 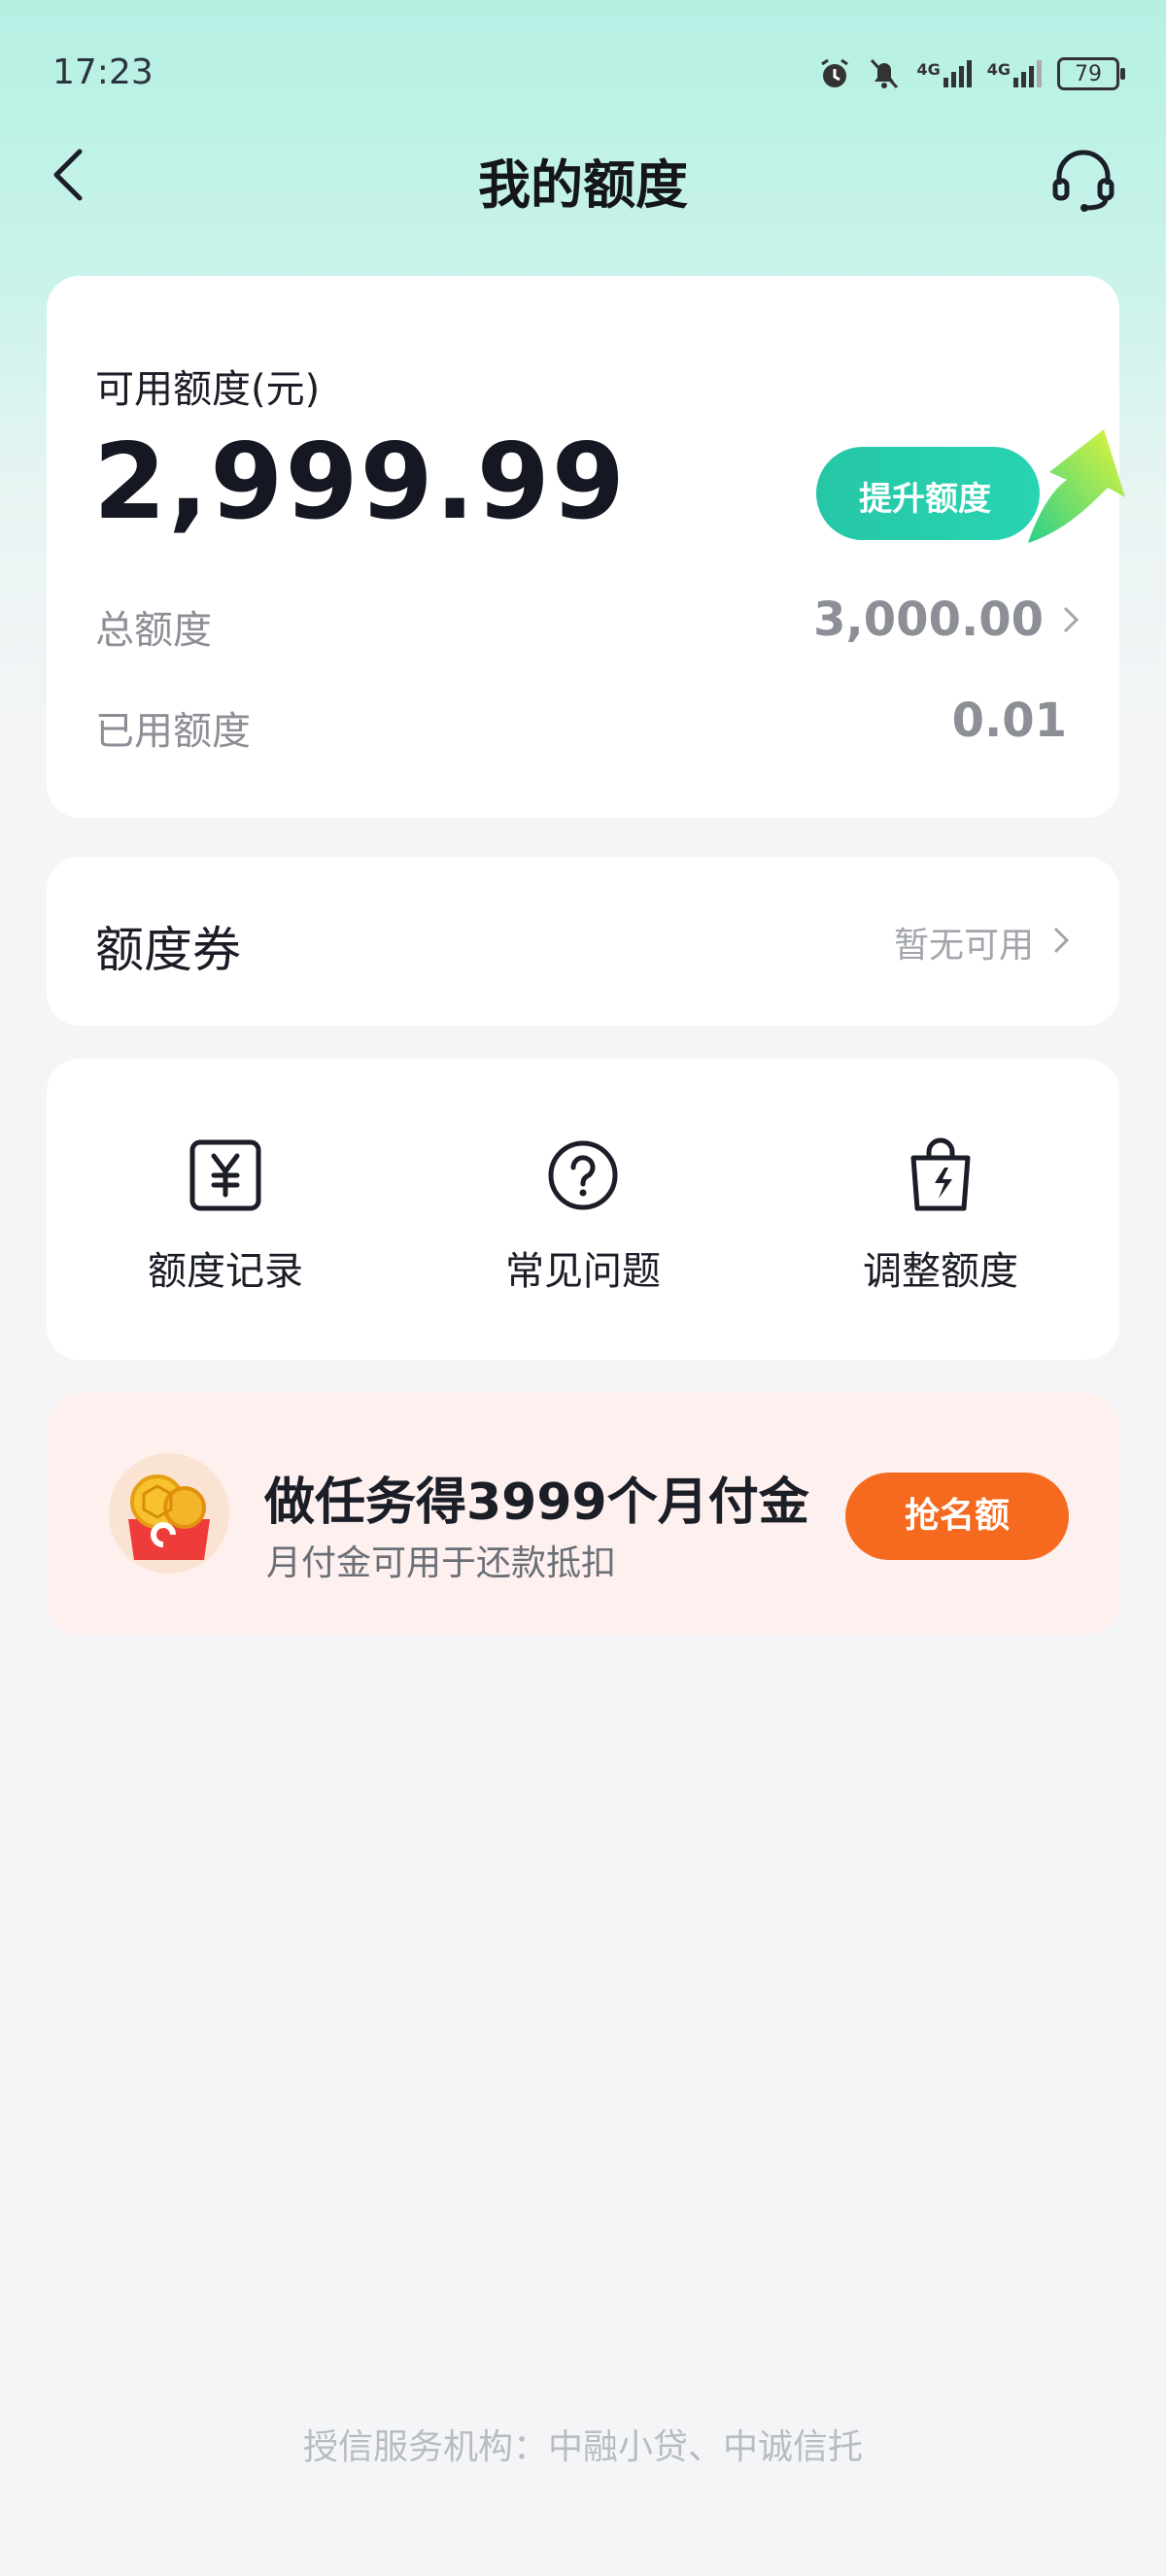 I want to click on raise-quota-button: 提升额度, so click(x=928, y=493).